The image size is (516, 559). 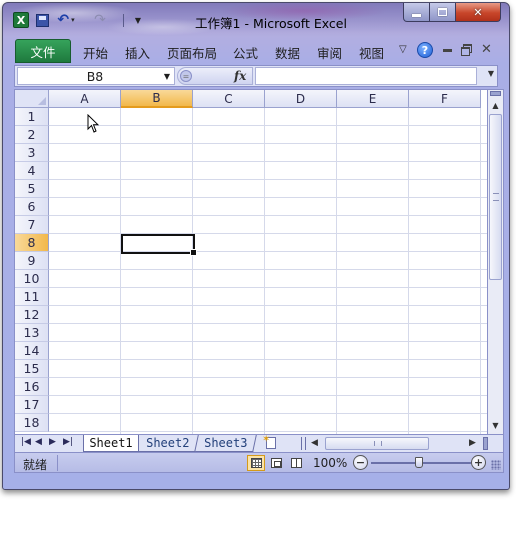 I want to click on window-controls: ✕, so click(x=452, y=13).